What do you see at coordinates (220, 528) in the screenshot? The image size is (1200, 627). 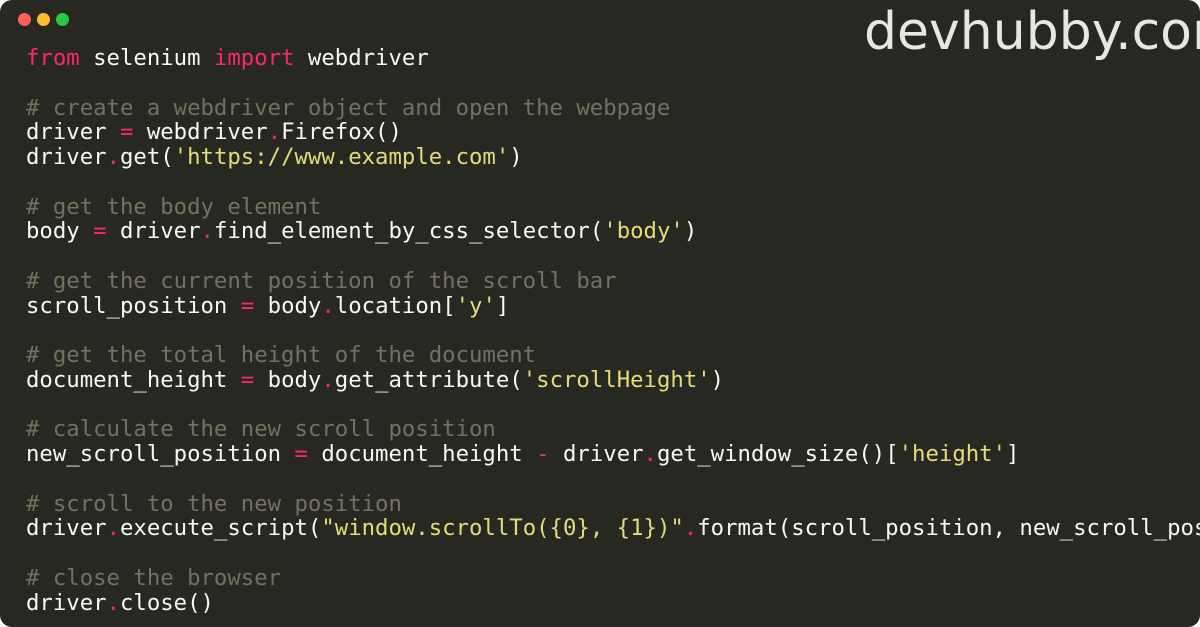 I see `code-token: execute_script(` at bounding box center [220, 528].